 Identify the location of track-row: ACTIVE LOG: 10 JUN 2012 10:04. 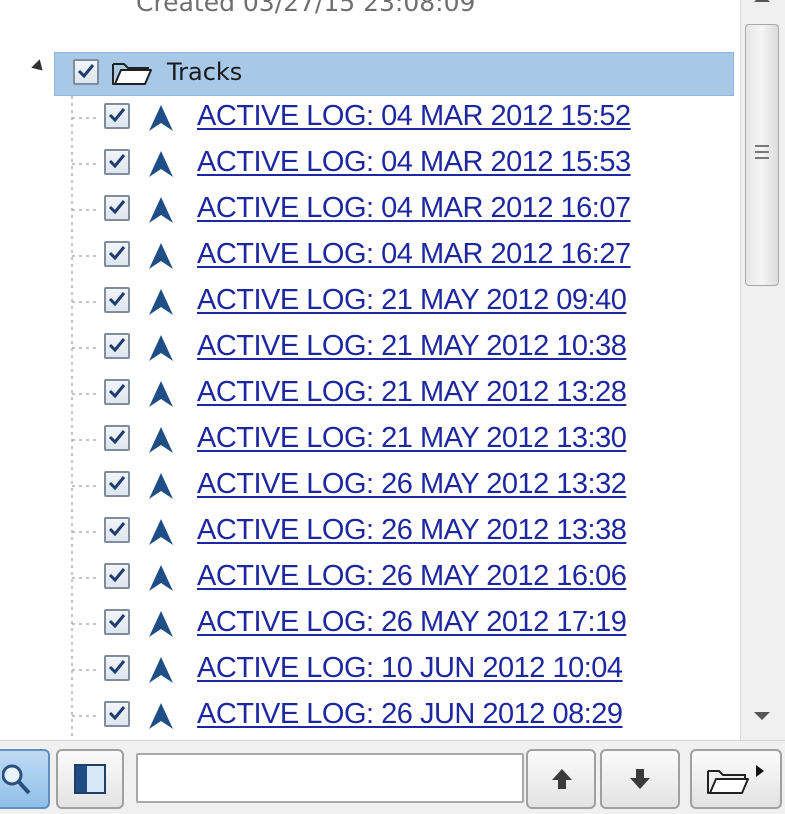
(370, 670).